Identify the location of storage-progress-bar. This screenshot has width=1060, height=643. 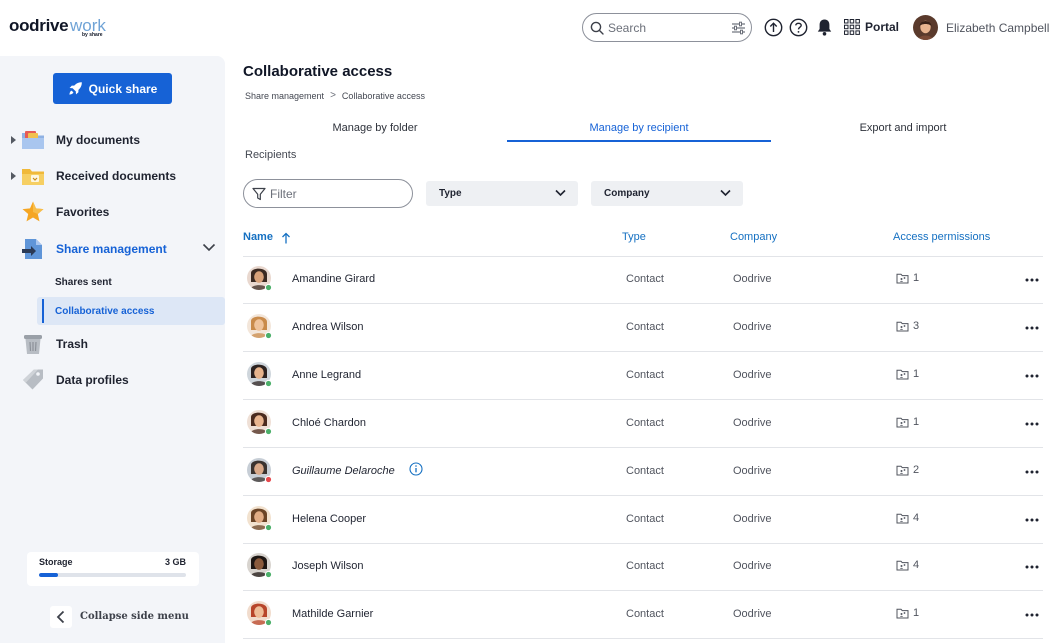
(112, 575).